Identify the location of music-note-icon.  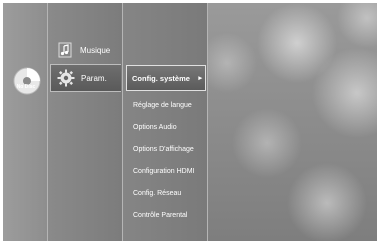
(65, 50).